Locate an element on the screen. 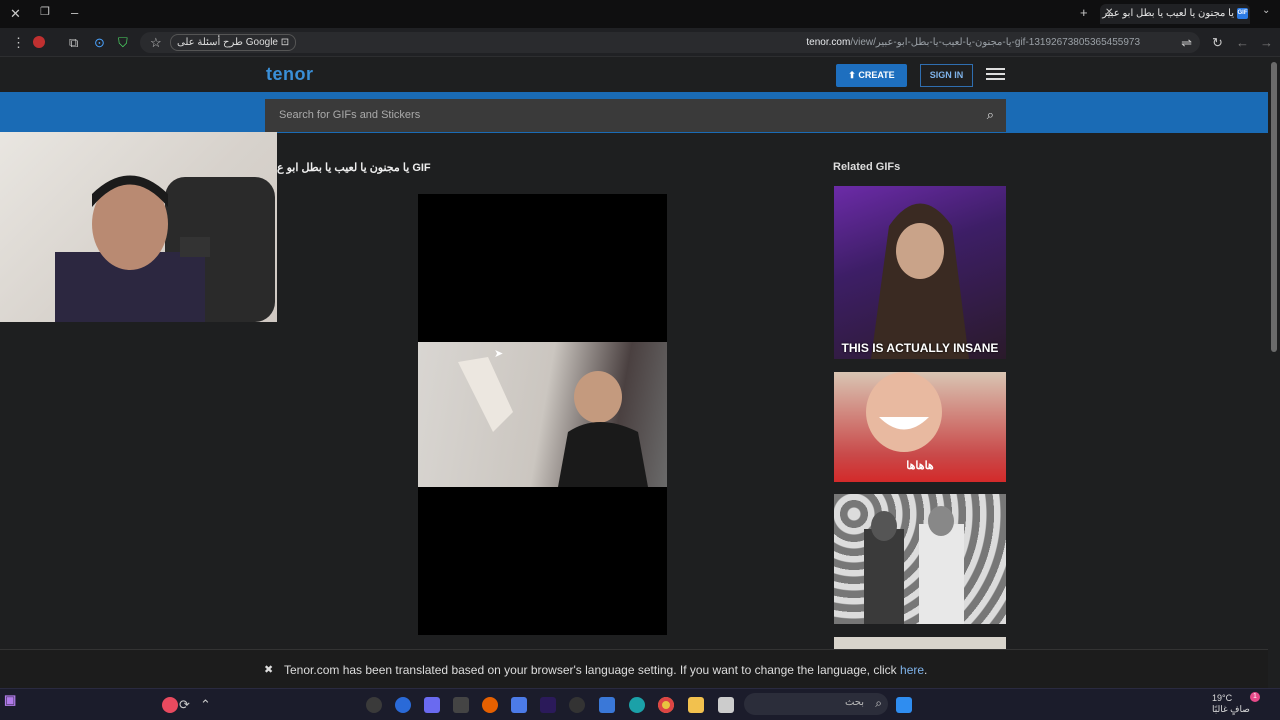  weather-desc: صافٍ غالبًا is located at coordinates (1231, 709).